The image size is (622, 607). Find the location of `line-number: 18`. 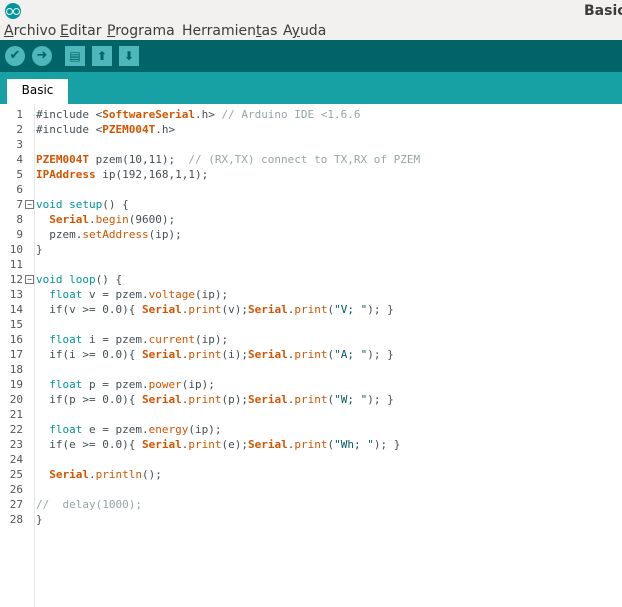

line-number: 18 is located at coordinates (16, 369).